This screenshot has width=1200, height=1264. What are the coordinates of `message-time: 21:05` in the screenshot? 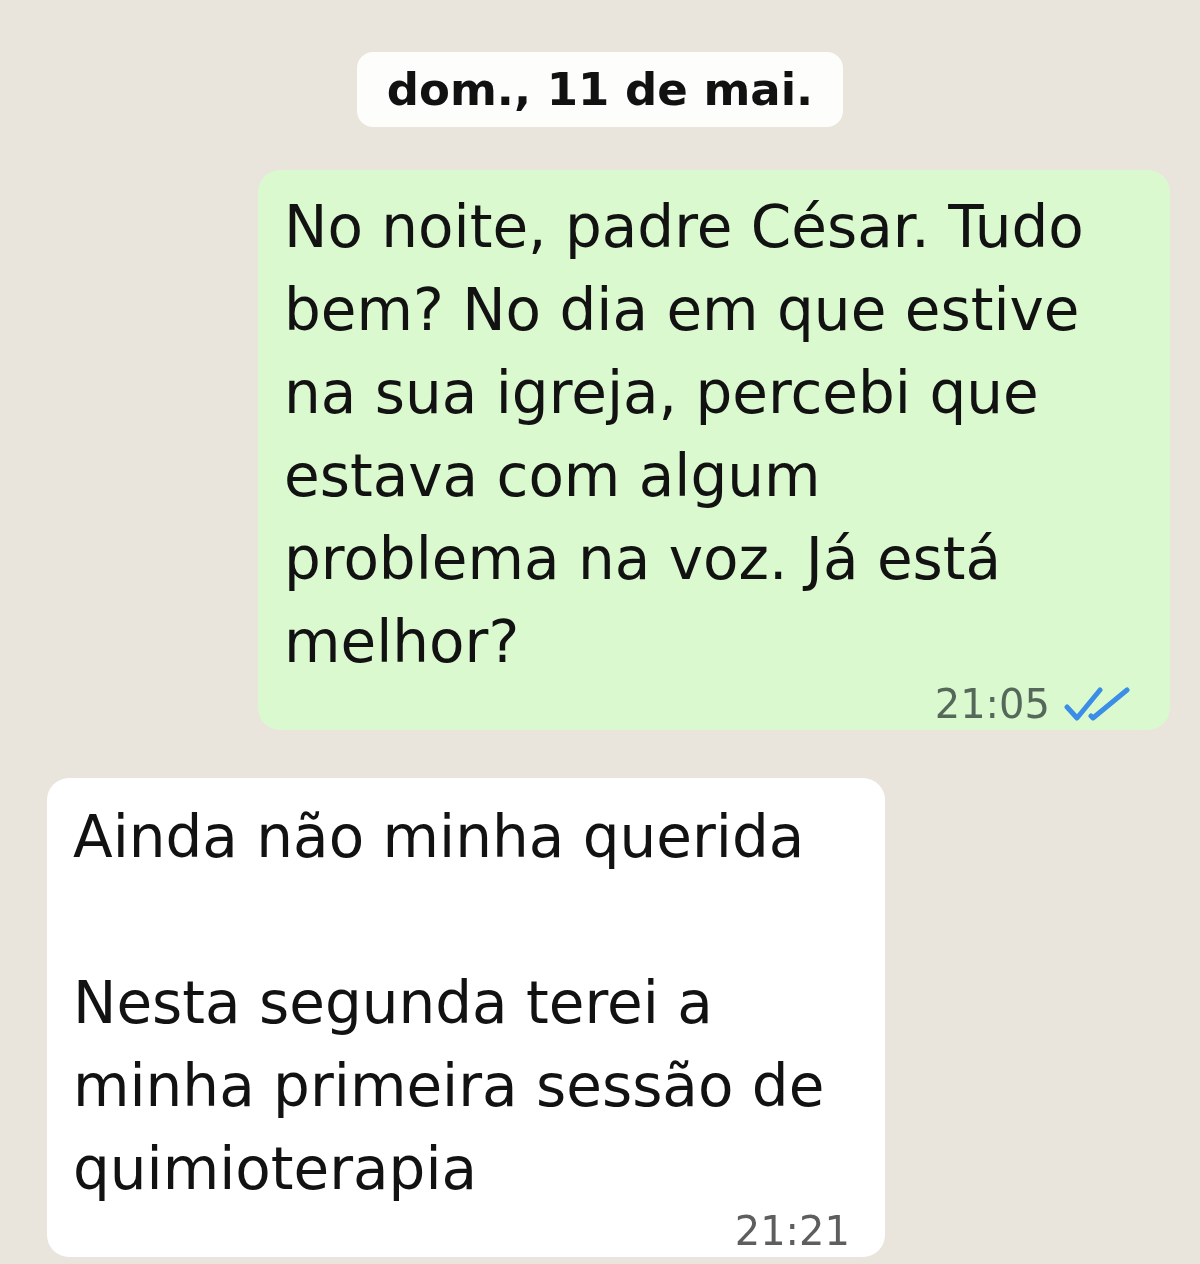 It's located at (992, 704).